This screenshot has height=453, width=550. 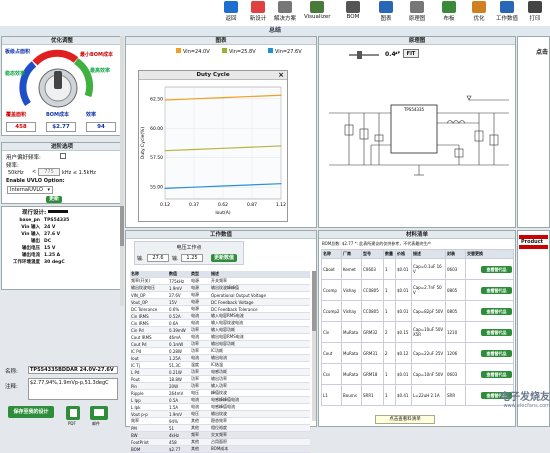 What do you see at coordinates (179, 372) in the screenshot?
I see `table-cell: 0.21W` at bounding box center [179, 372].